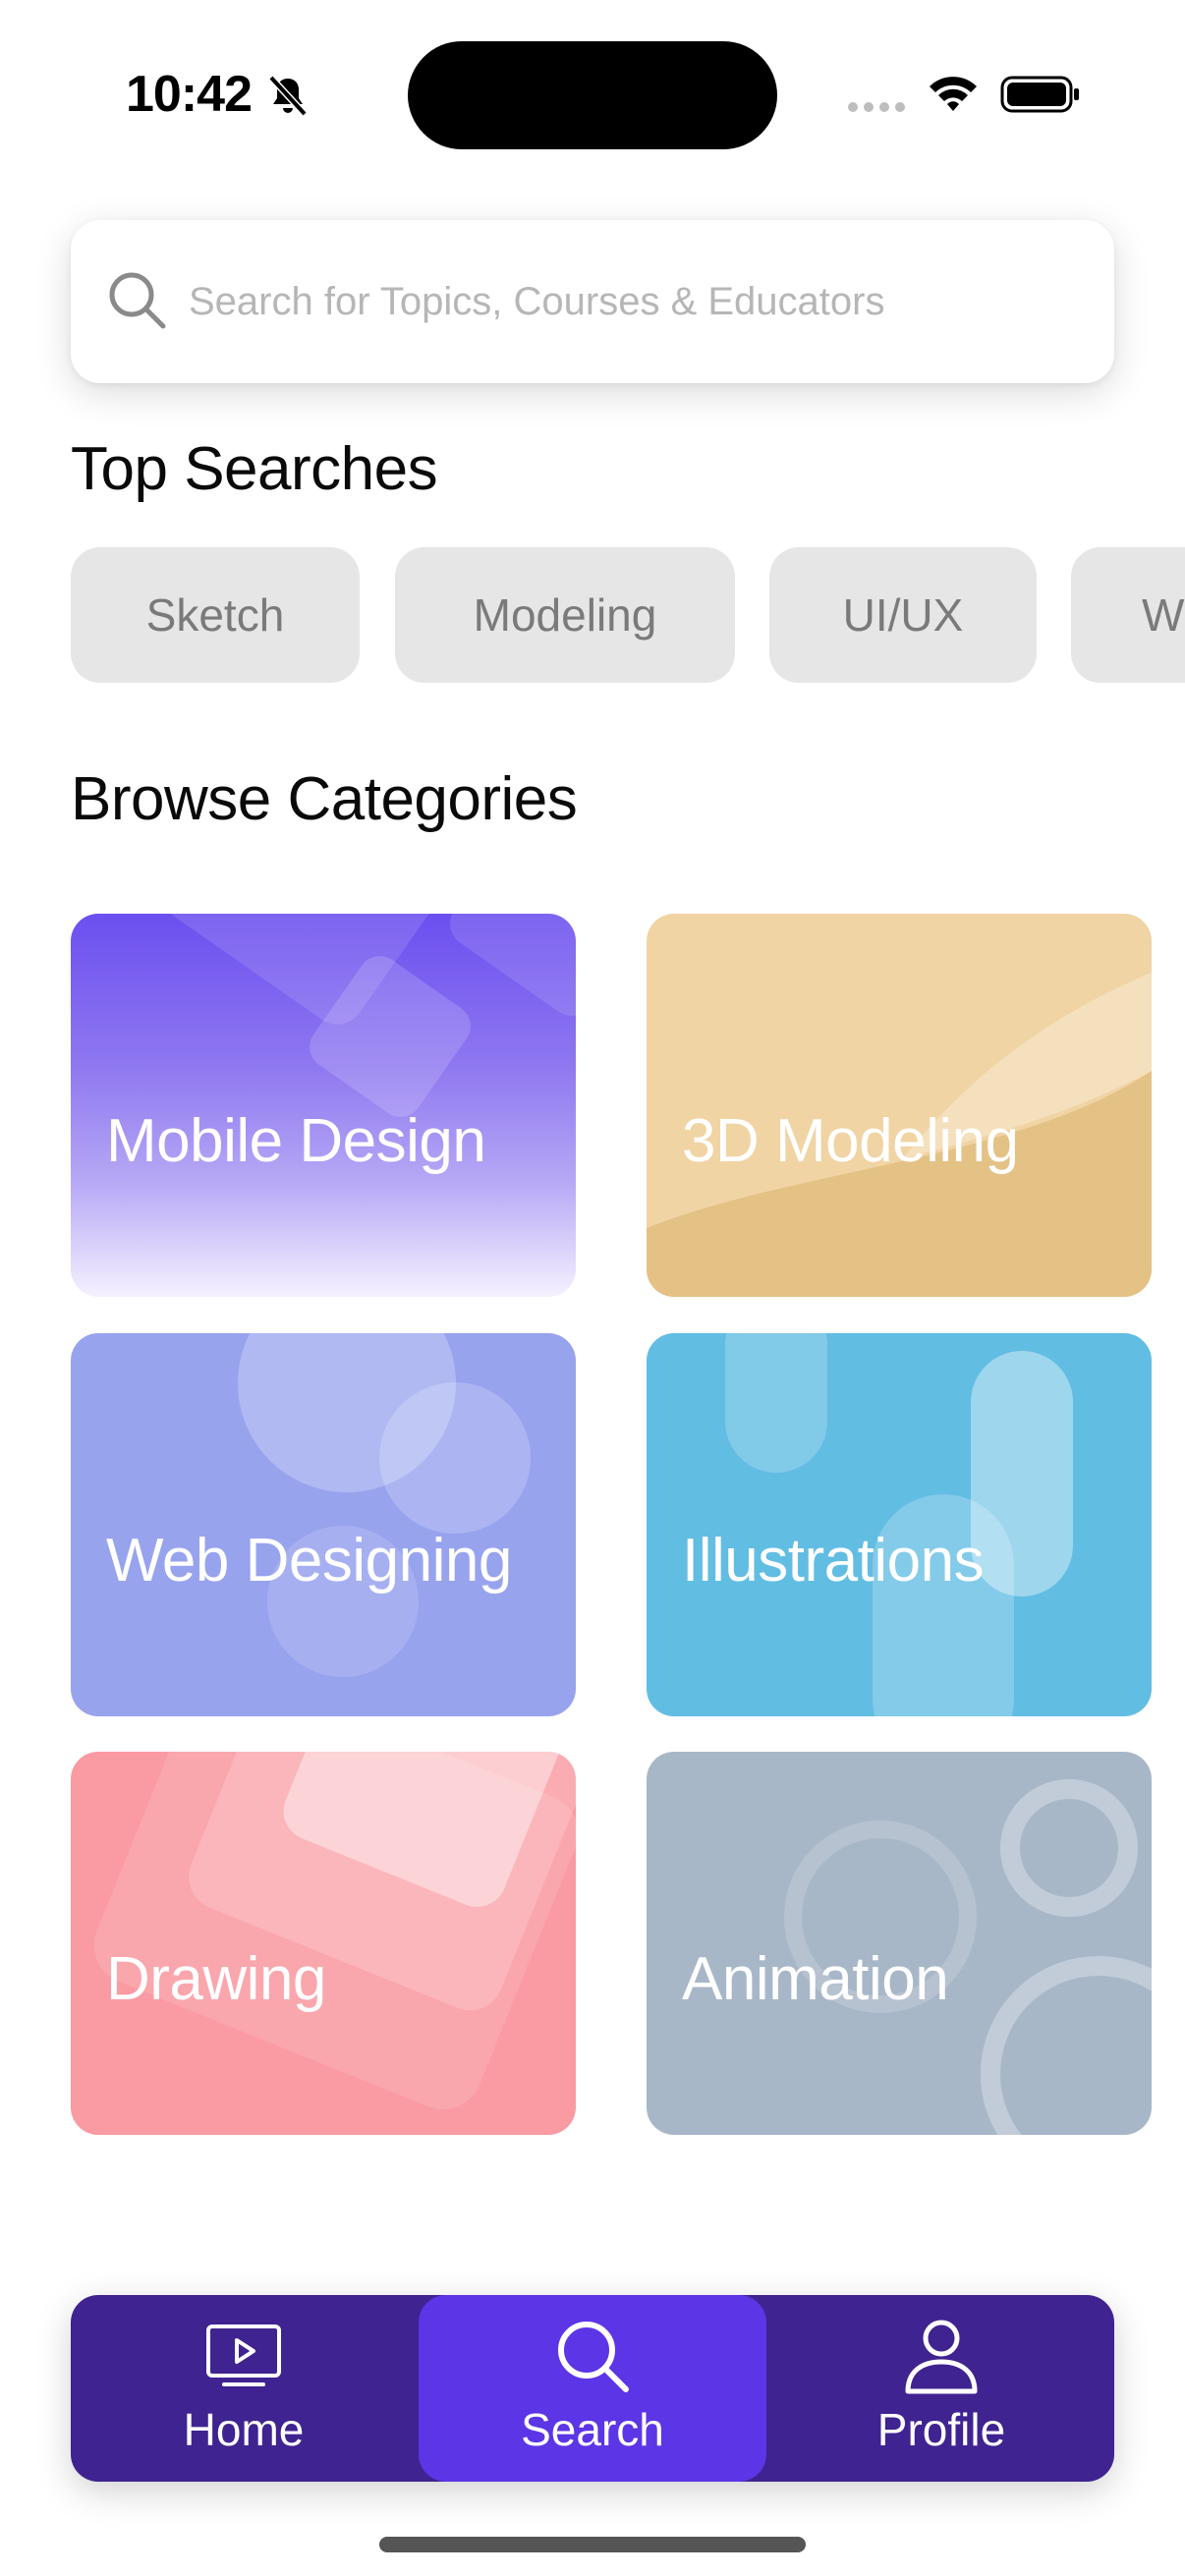 The height and width of the screenshot is (2576, 1185). I want to click on chip-ui-ux: UI/UX, so click(903, 615).